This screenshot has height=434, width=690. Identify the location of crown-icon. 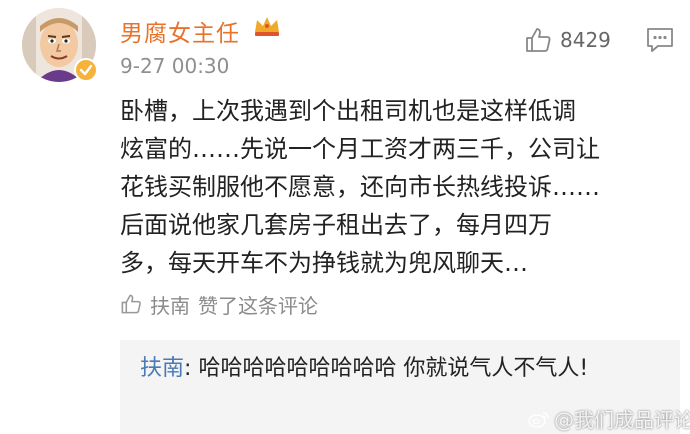
(267, 26).